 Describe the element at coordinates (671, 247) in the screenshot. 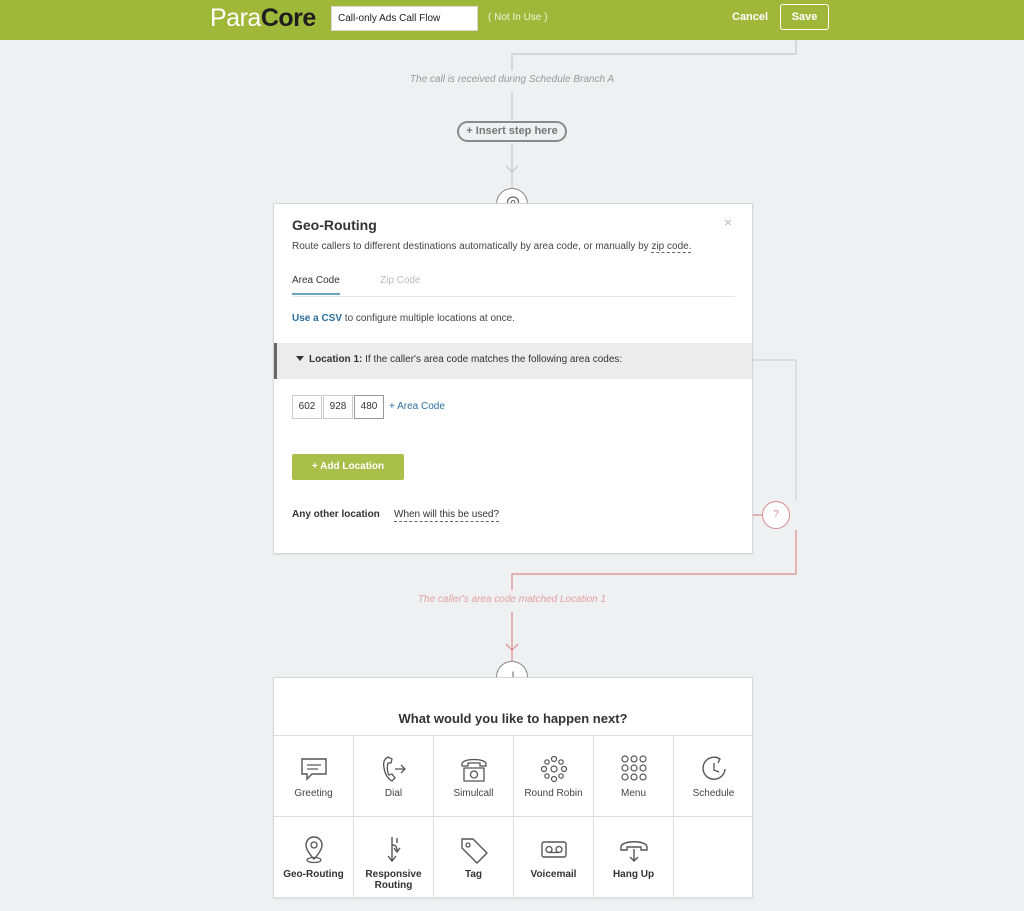

I see `zip-code-link: zip code.` at that location.